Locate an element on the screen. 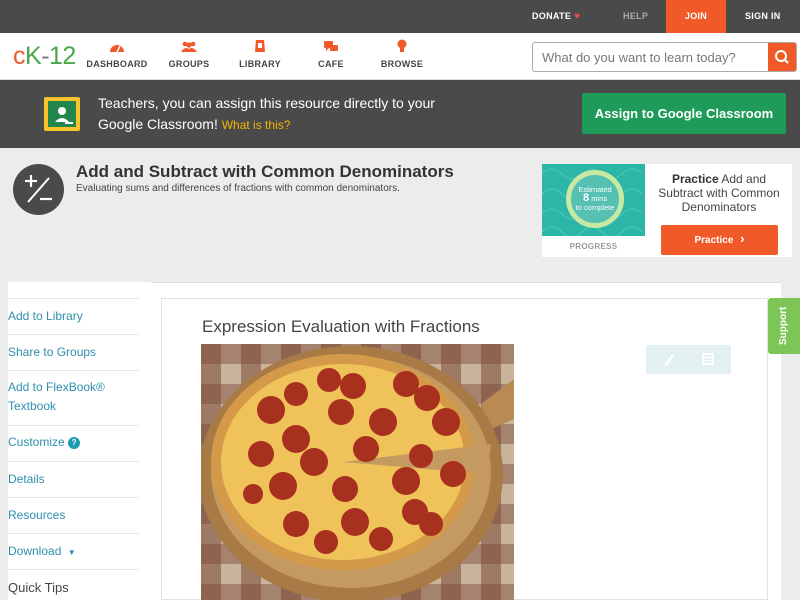 The width and height of the screenshot is (800, 600). sidebar-add-to-flexbook: Add to FlexBook® Textbook is located at coordinates (73, 398).